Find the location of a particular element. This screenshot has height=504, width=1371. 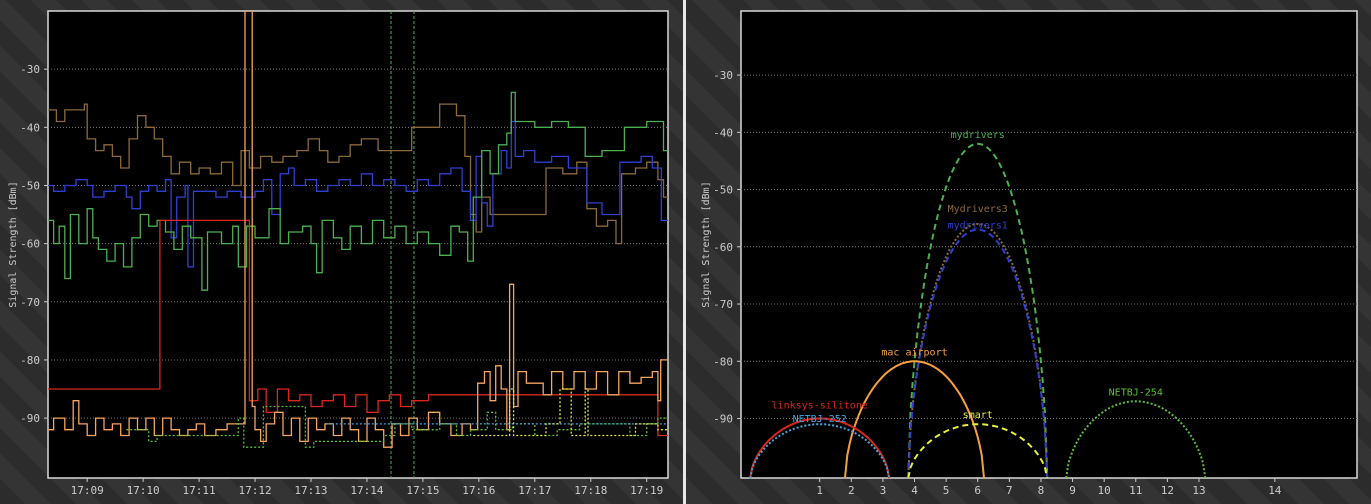

x-tick-label: 7 is located at coordinates (1009, 490).